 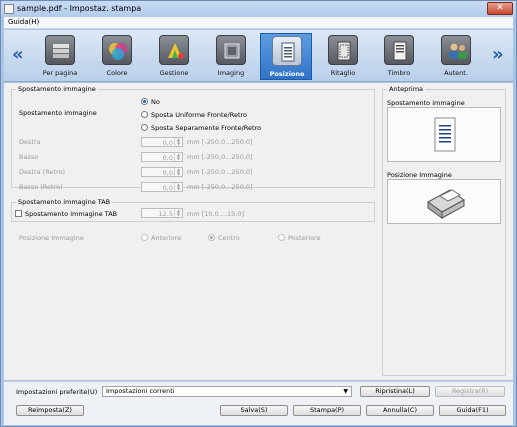 I want to click on tab-colore: Colore, so click(x=117, y=56).